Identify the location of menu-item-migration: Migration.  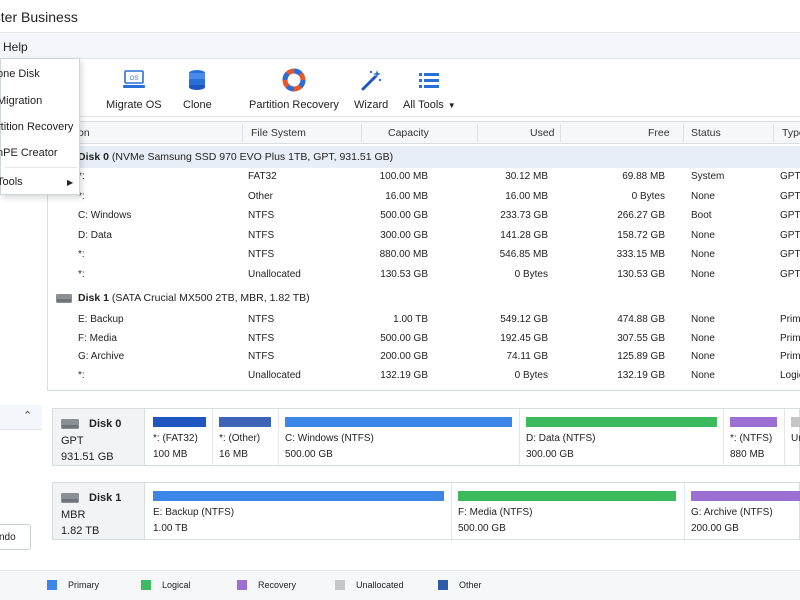
(21, 101).